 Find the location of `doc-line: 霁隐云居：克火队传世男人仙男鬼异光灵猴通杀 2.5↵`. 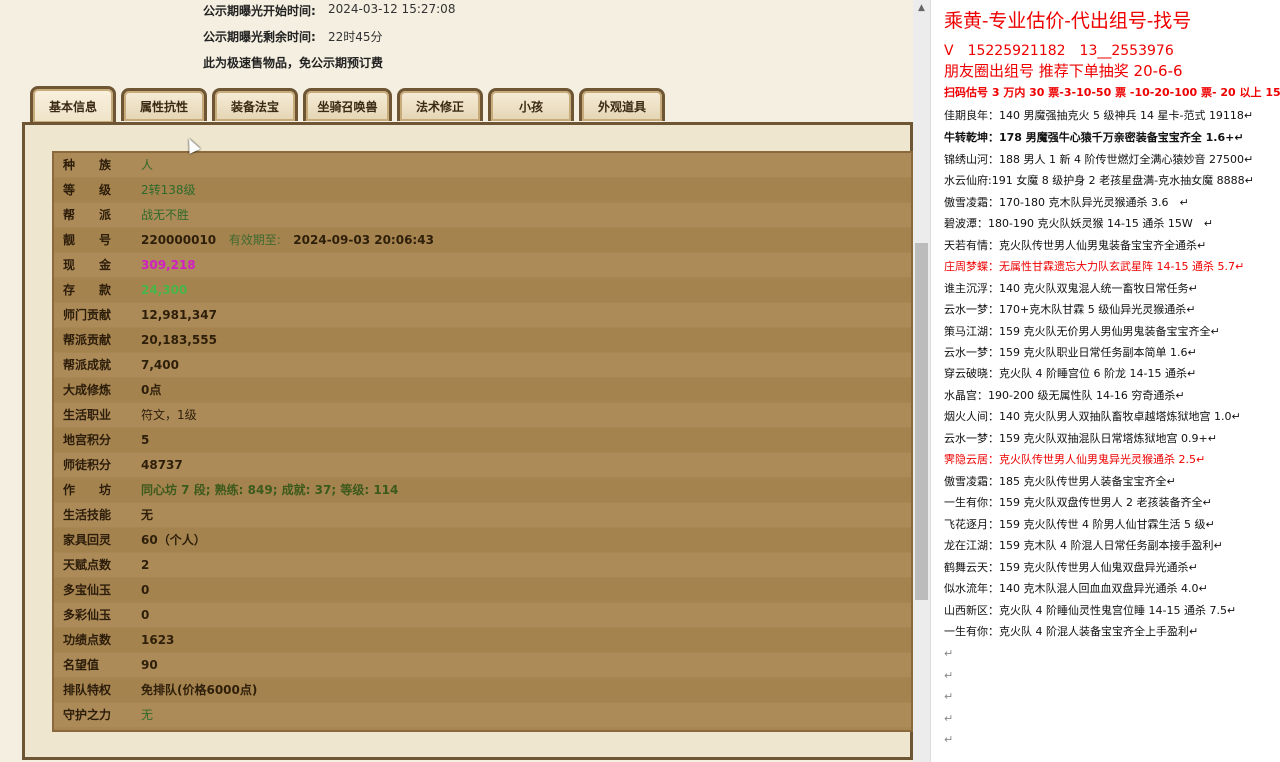

doc-line: 霁隐云居：克火队传世男人仙男鬼异光灵猴通杀 2.5↵ is located at coordinates (1075, 459).